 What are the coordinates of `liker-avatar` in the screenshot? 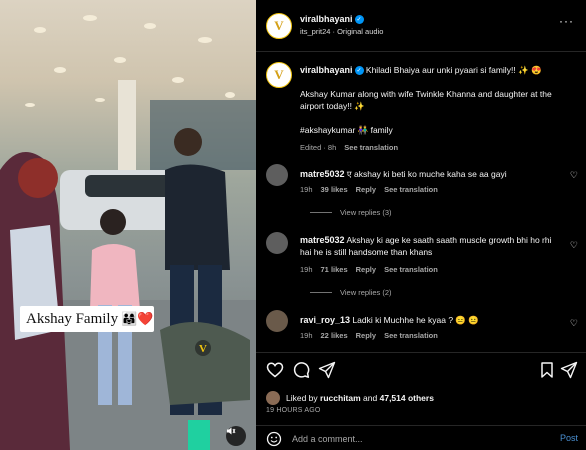 It's located at (273, 398).